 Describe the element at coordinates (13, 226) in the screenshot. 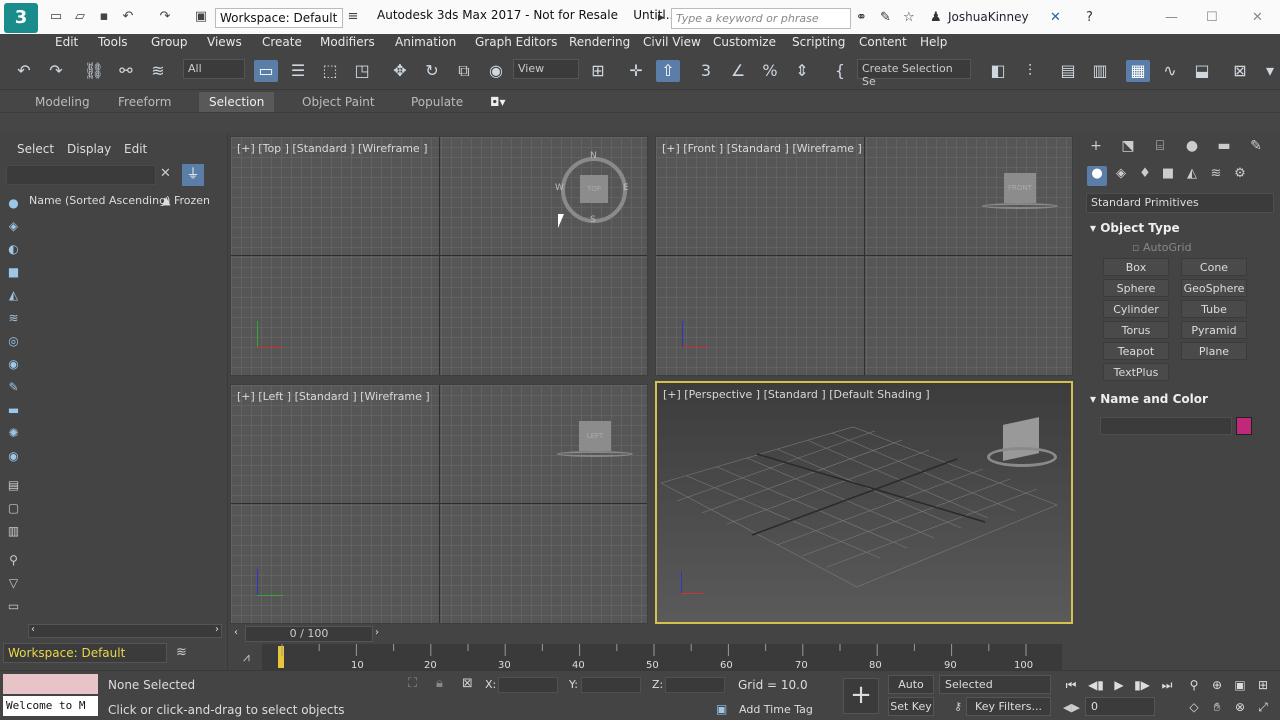

I see `display-geometry-icon: ◈` at that location.